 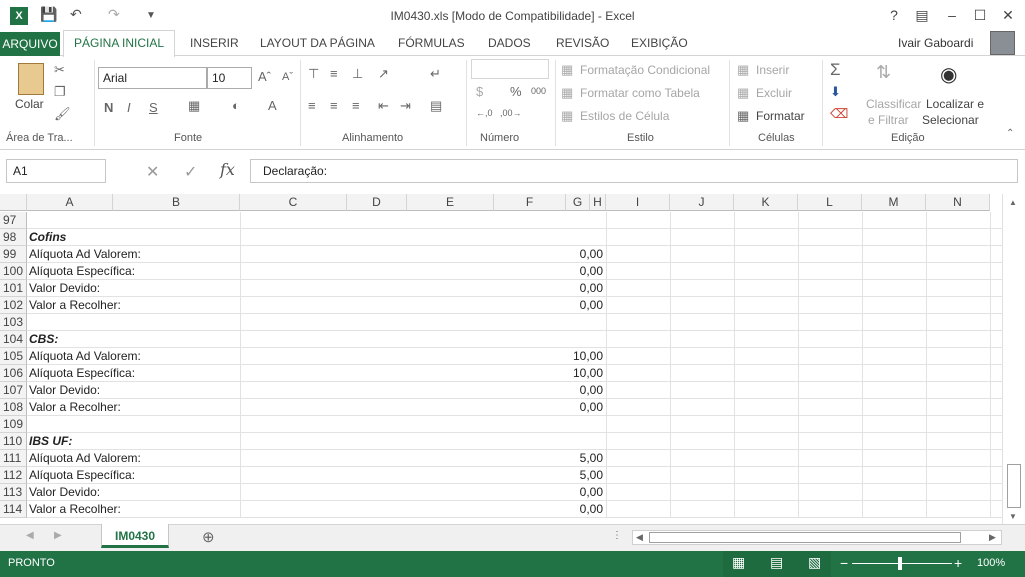 What do you see at coordinates (958, 202) in the screenshot?
I see `column-header-n: N` at bounding box center [958, 202].